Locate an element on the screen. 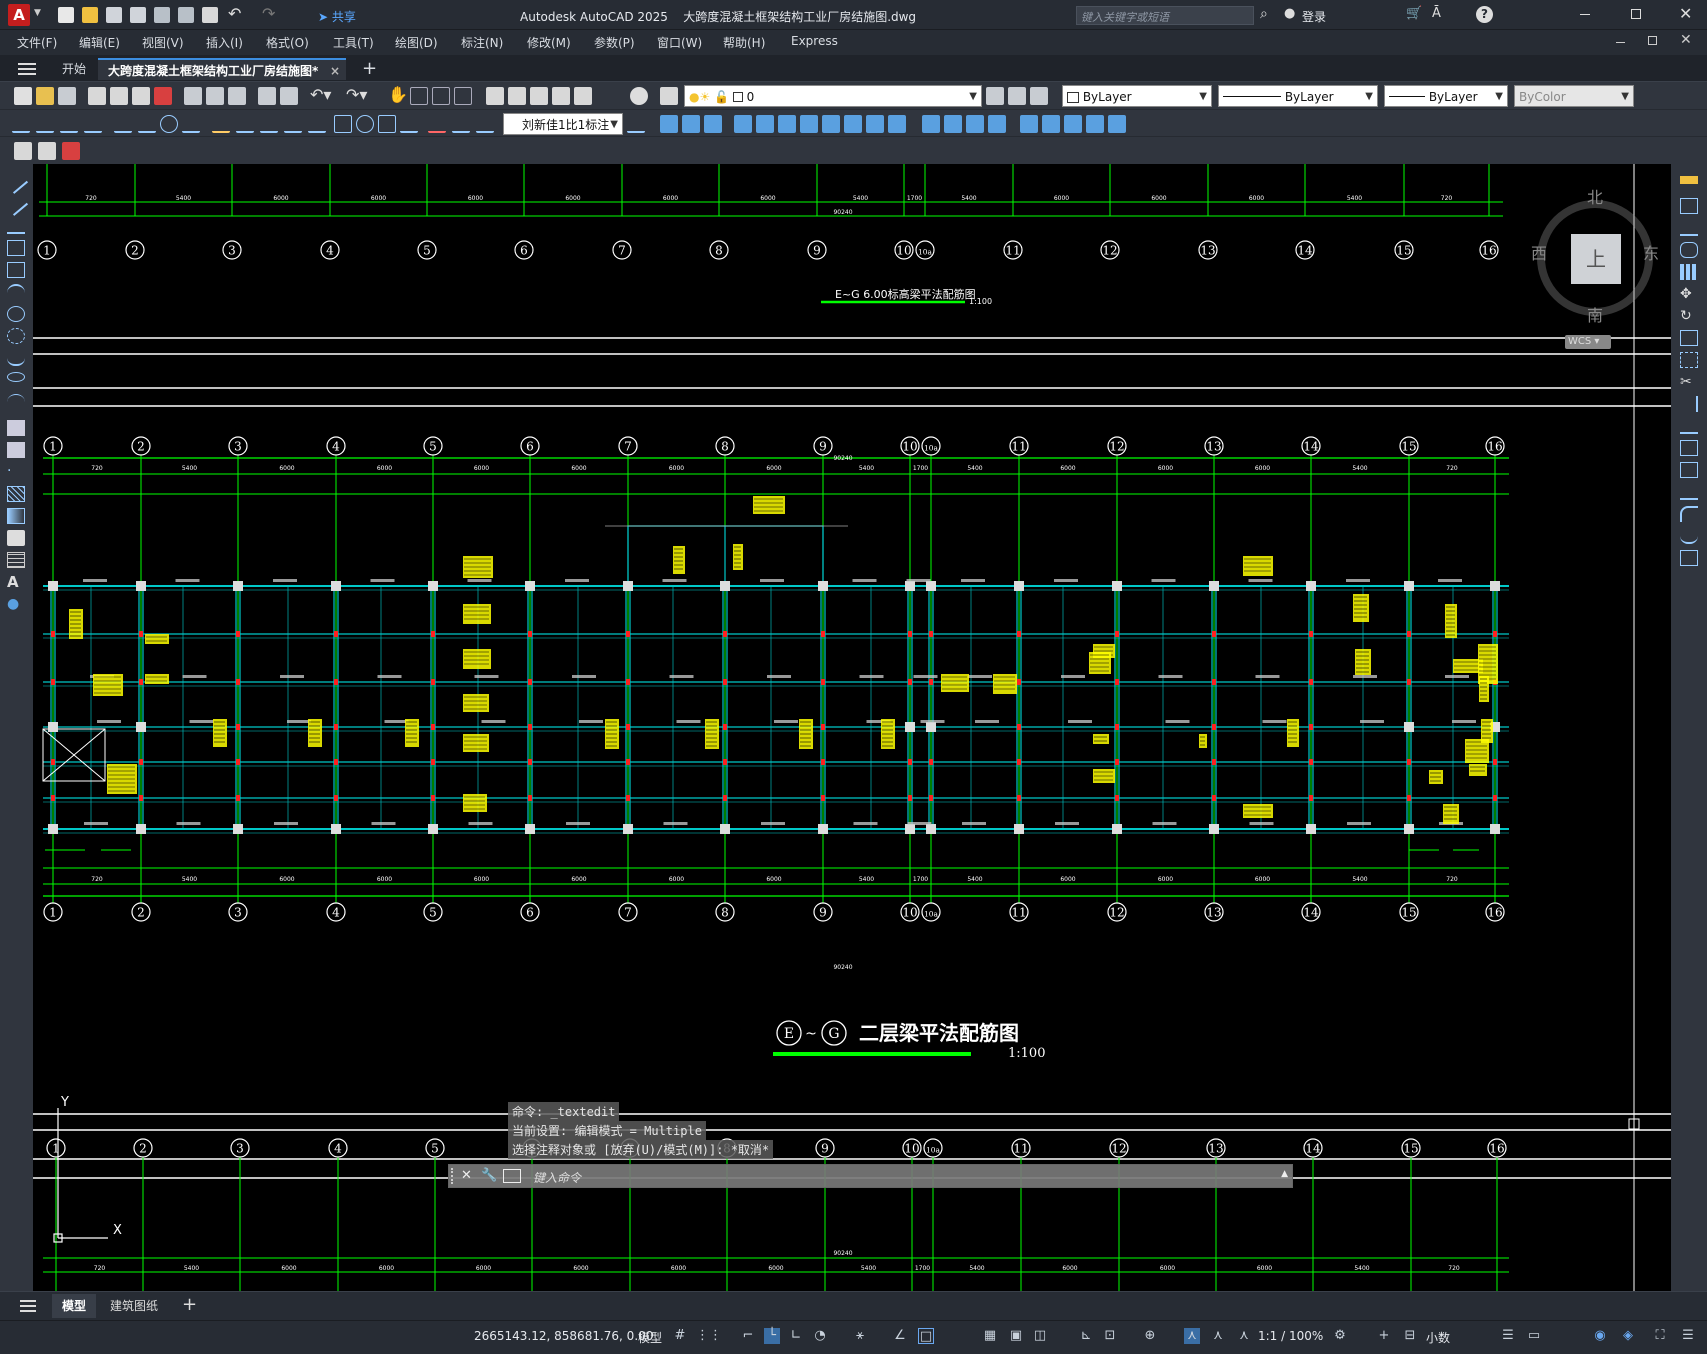 Image resolution: width=1707 pixels, height=1354 pixels. layer-properties-icon is located at coordinates (669, 96).